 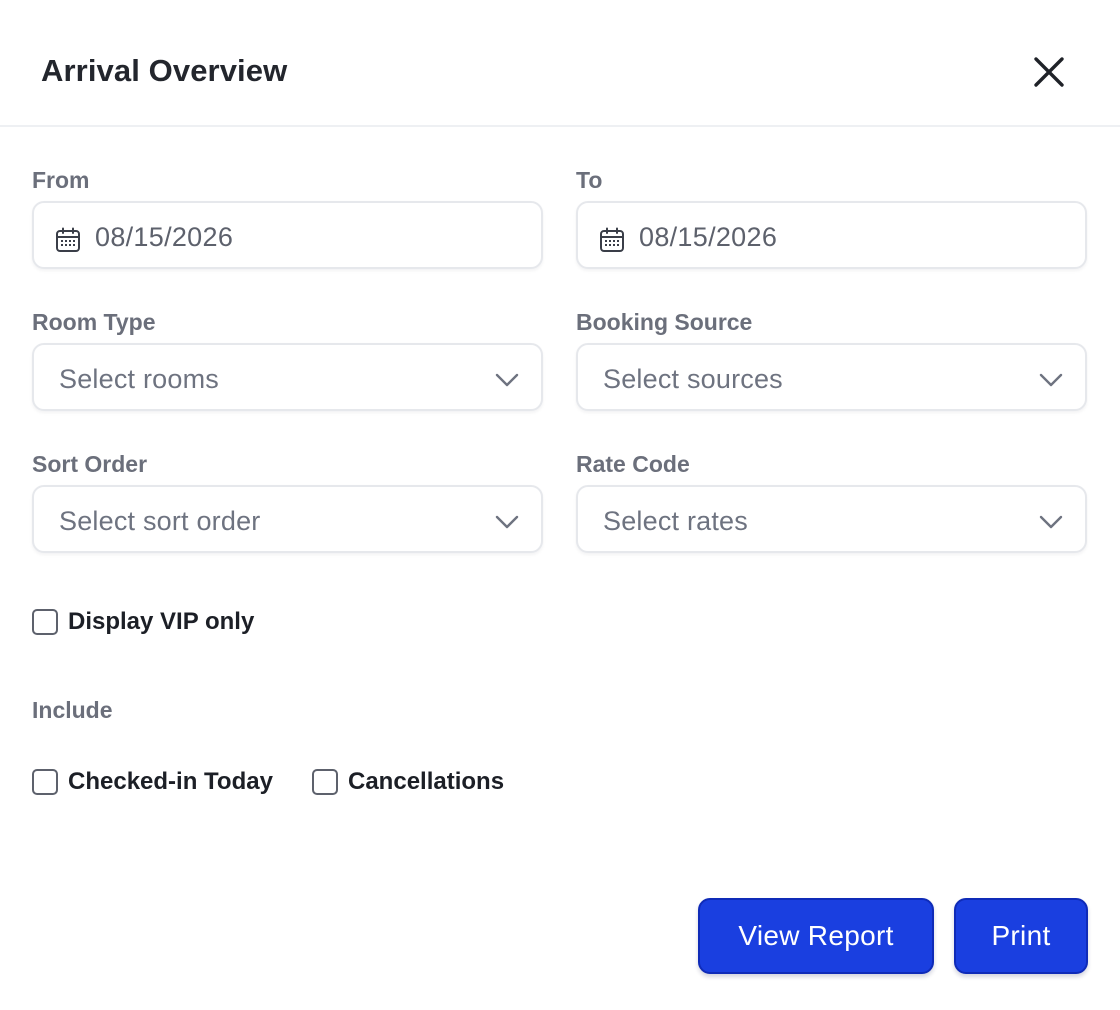 I want to click on rate-code-placeholder: Select rates, so click(x=675, y=521).